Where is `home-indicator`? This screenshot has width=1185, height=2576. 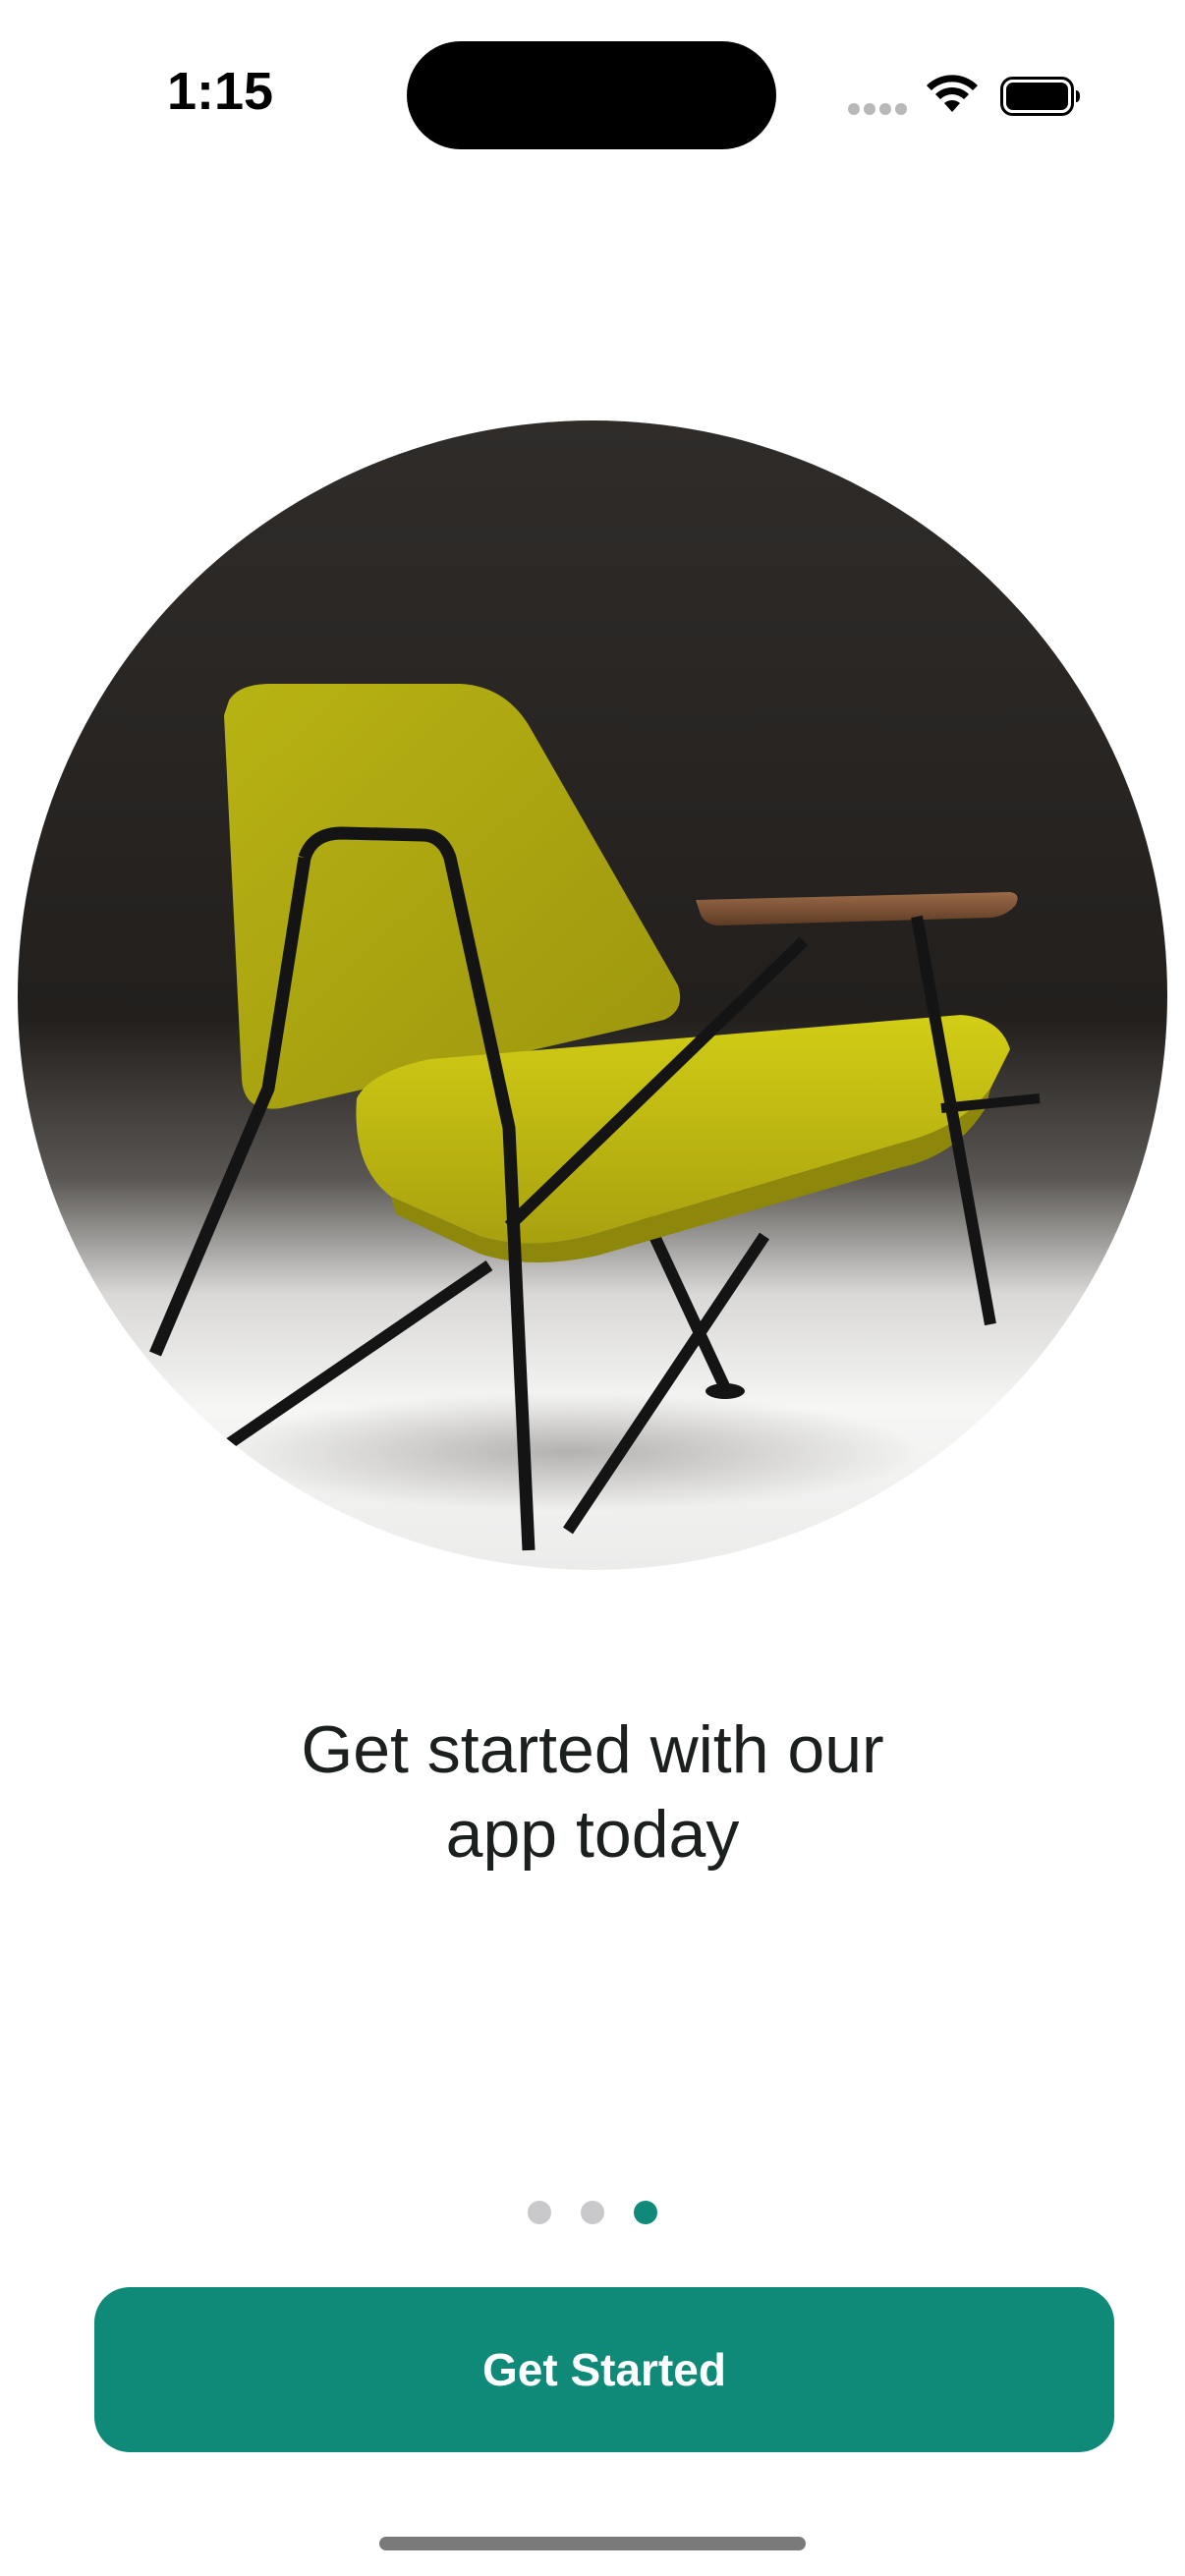 home-indicator is located at coordinates (592, 2543).